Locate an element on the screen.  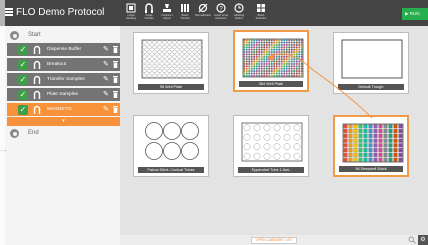
toolbar-label: Labelling Station is located at coordinates (239, 17).